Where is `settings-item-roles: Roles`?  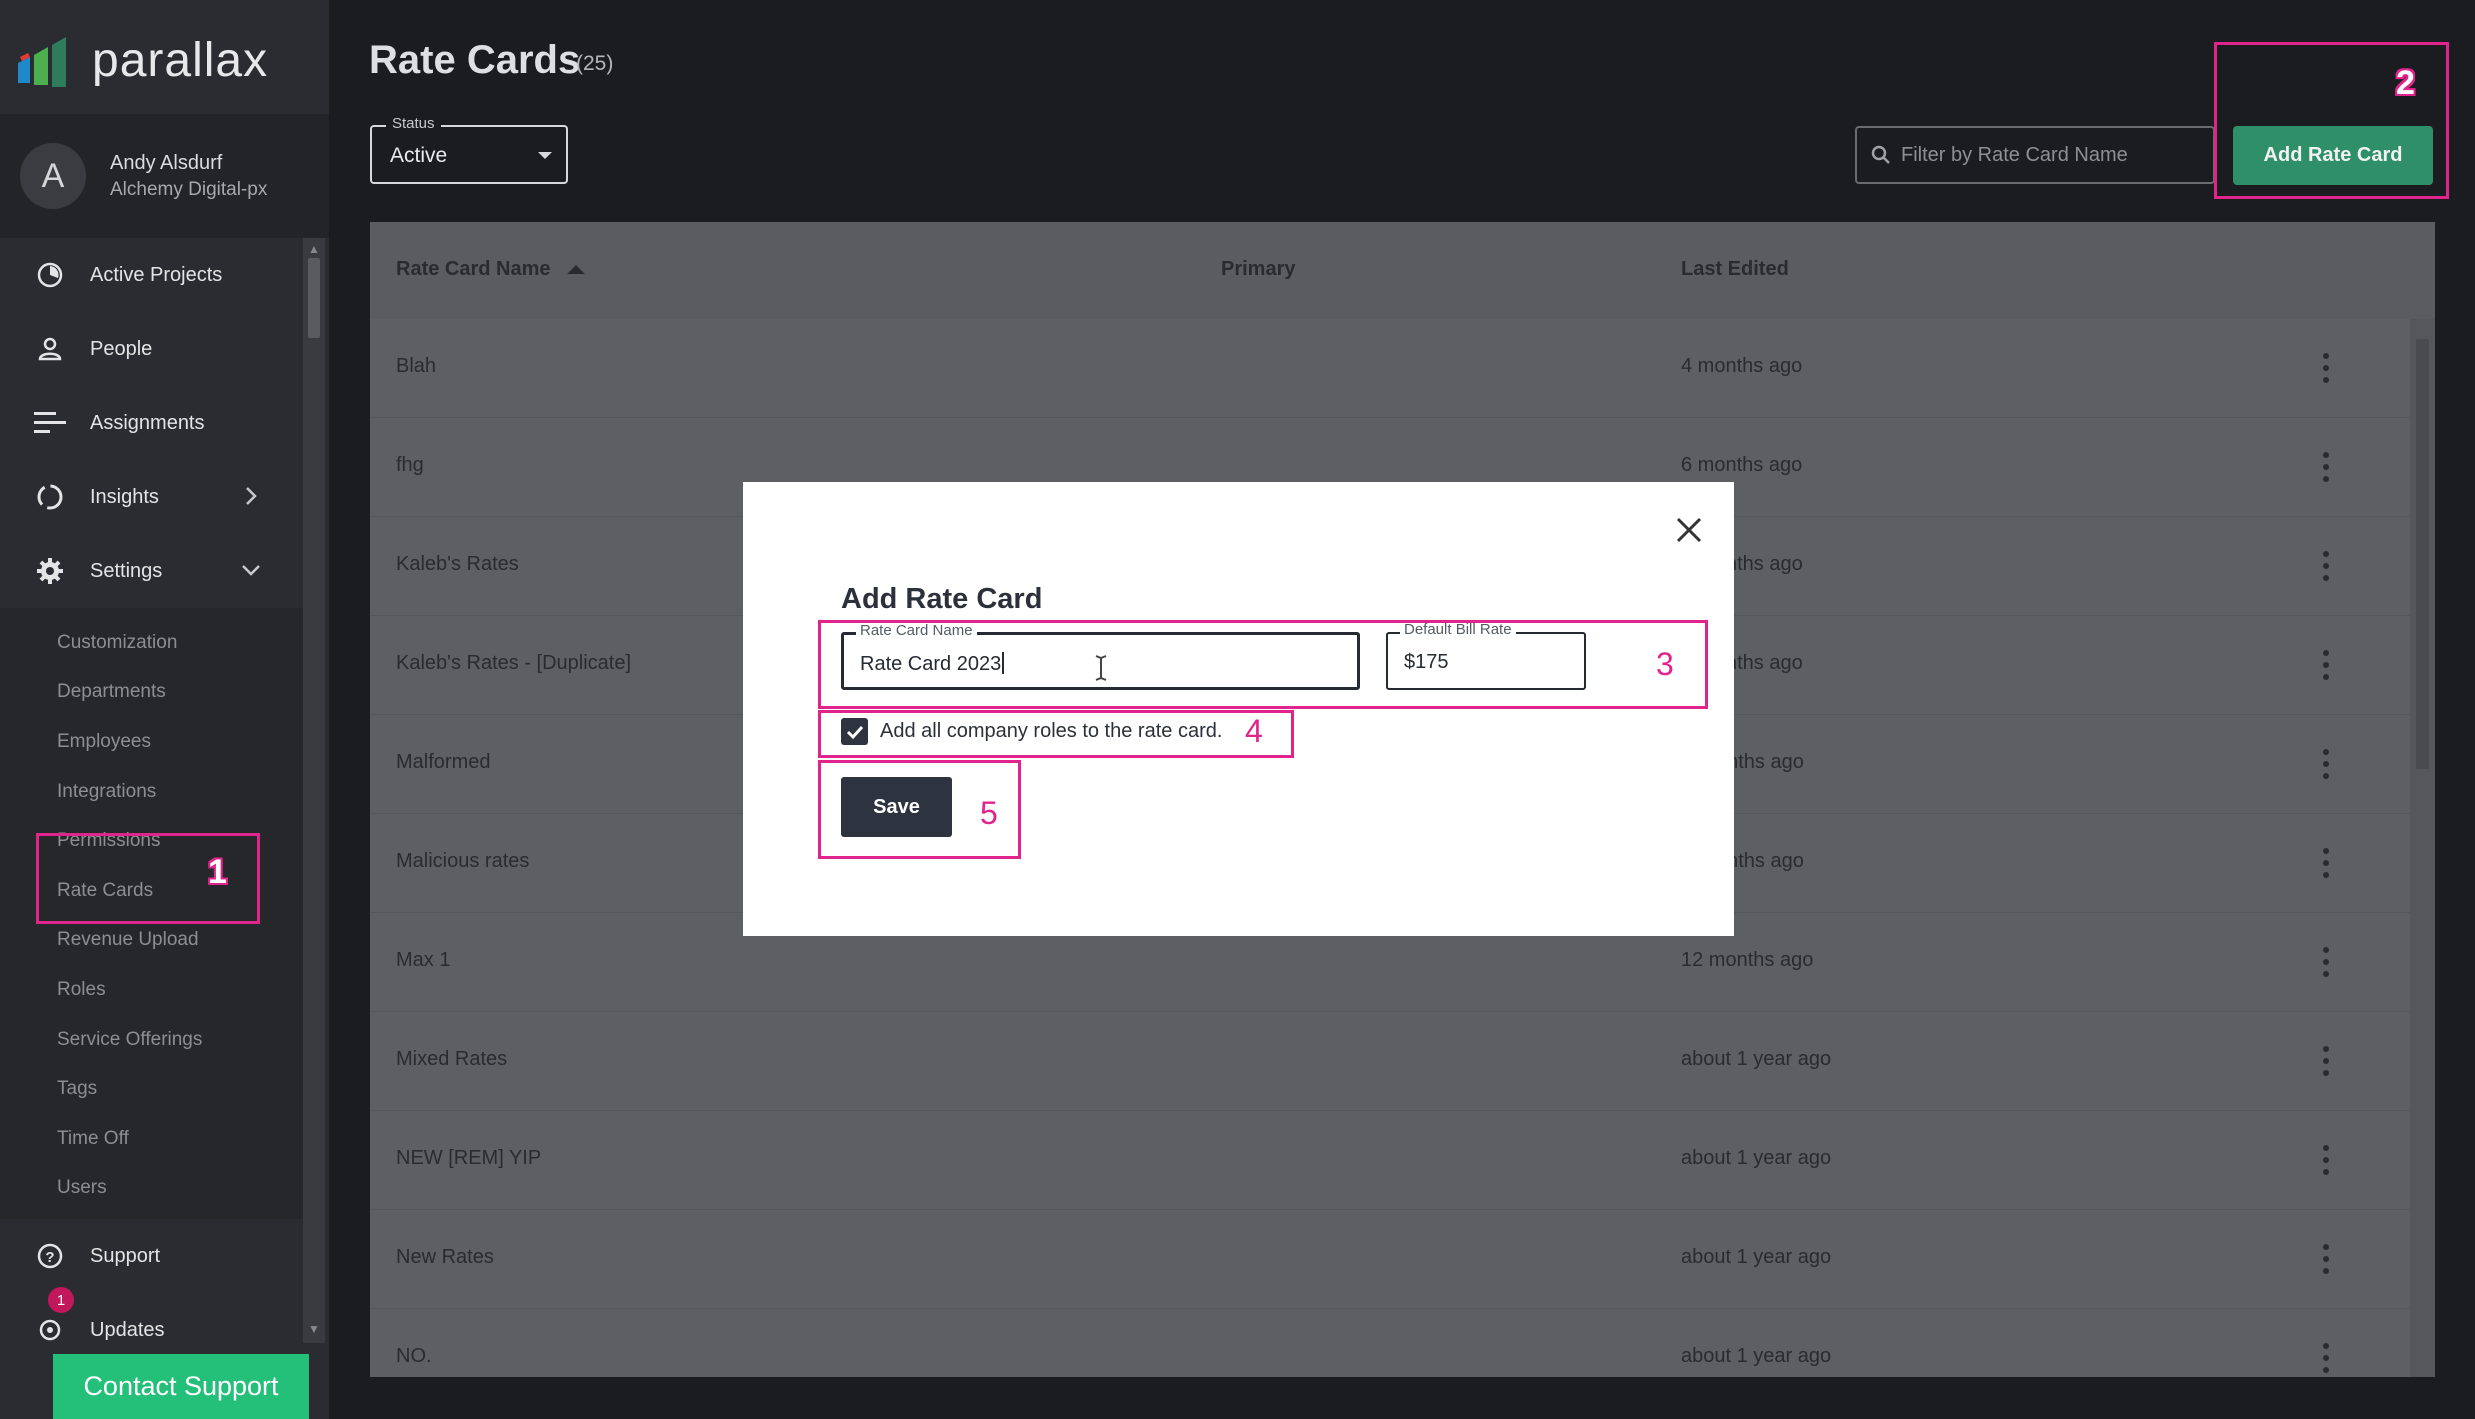 settings-item-roles: Roles is located at coordinates (151, 990).